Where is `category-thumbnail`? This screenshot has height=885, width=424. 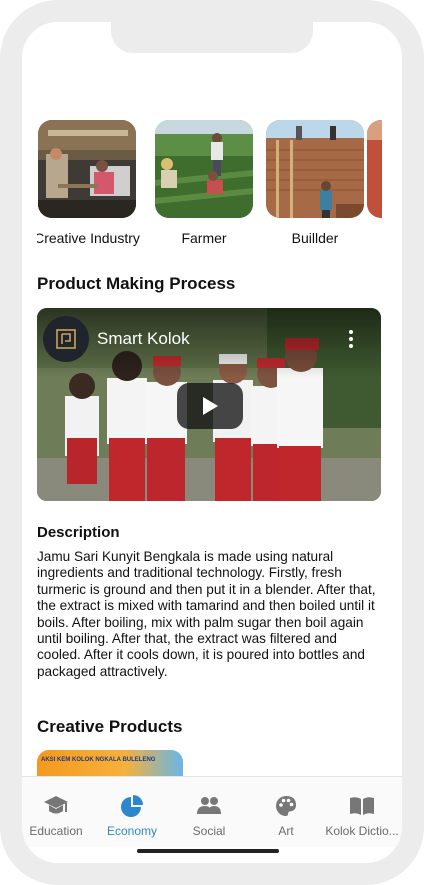
category-thumbnail is located at coordinates (374, 169).